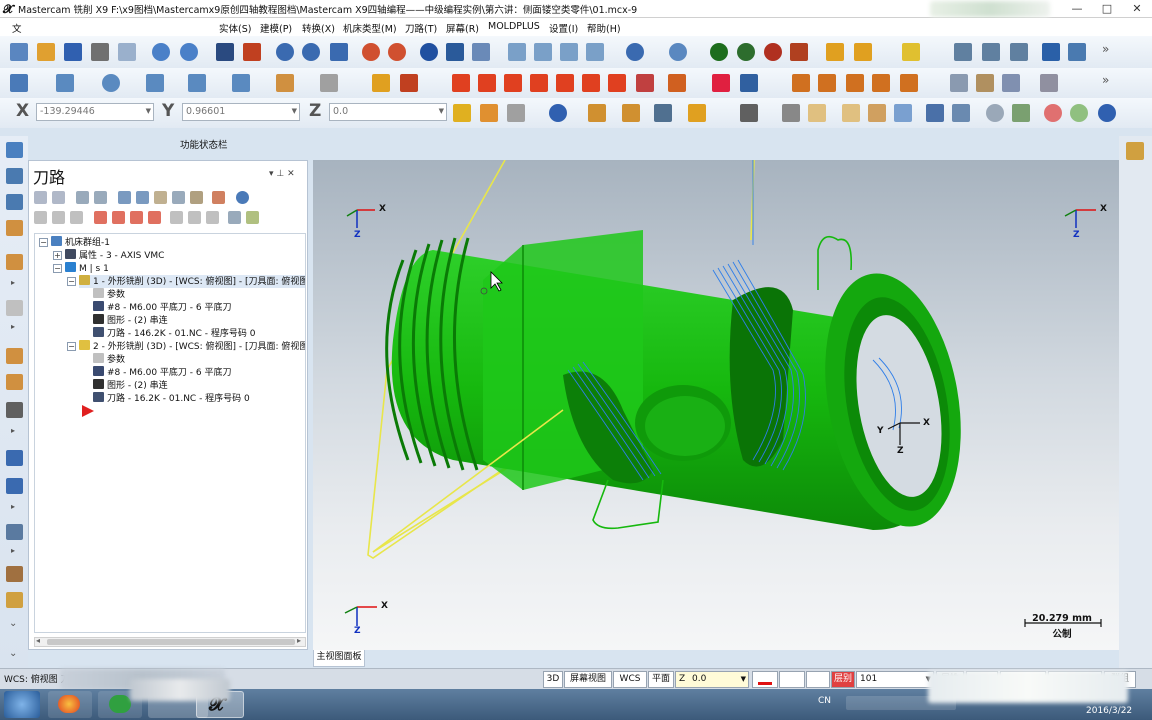 This screenshot has width=1152, height=720. What do you see at coordinates (563, 28) in the screenshot?
I see `menu-settings: 设置(I)` at bounding box center [563, 28].